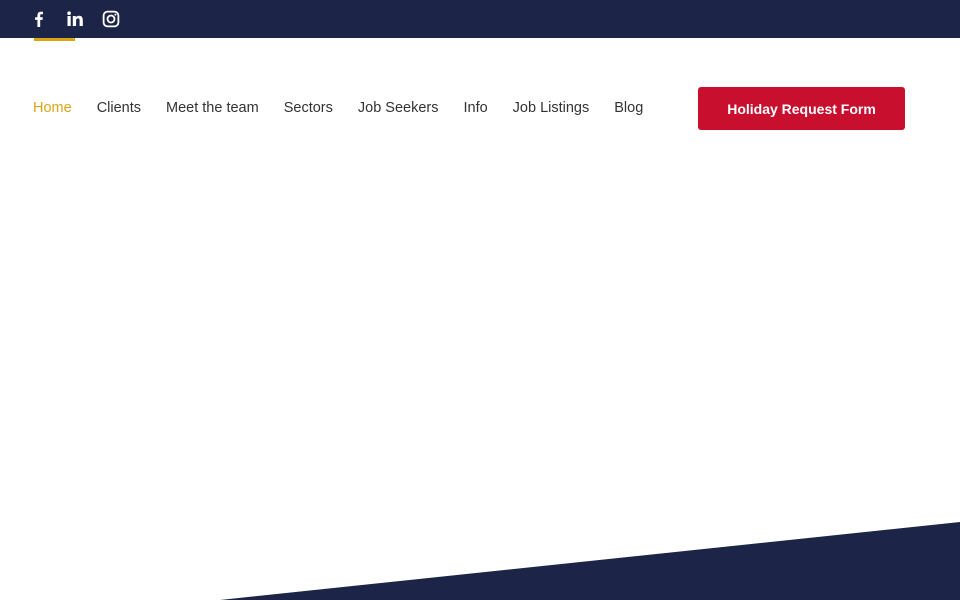  Describe the element at coordinates (54, 39) in the screenshot. I see `active-nav-indicator` at that location.